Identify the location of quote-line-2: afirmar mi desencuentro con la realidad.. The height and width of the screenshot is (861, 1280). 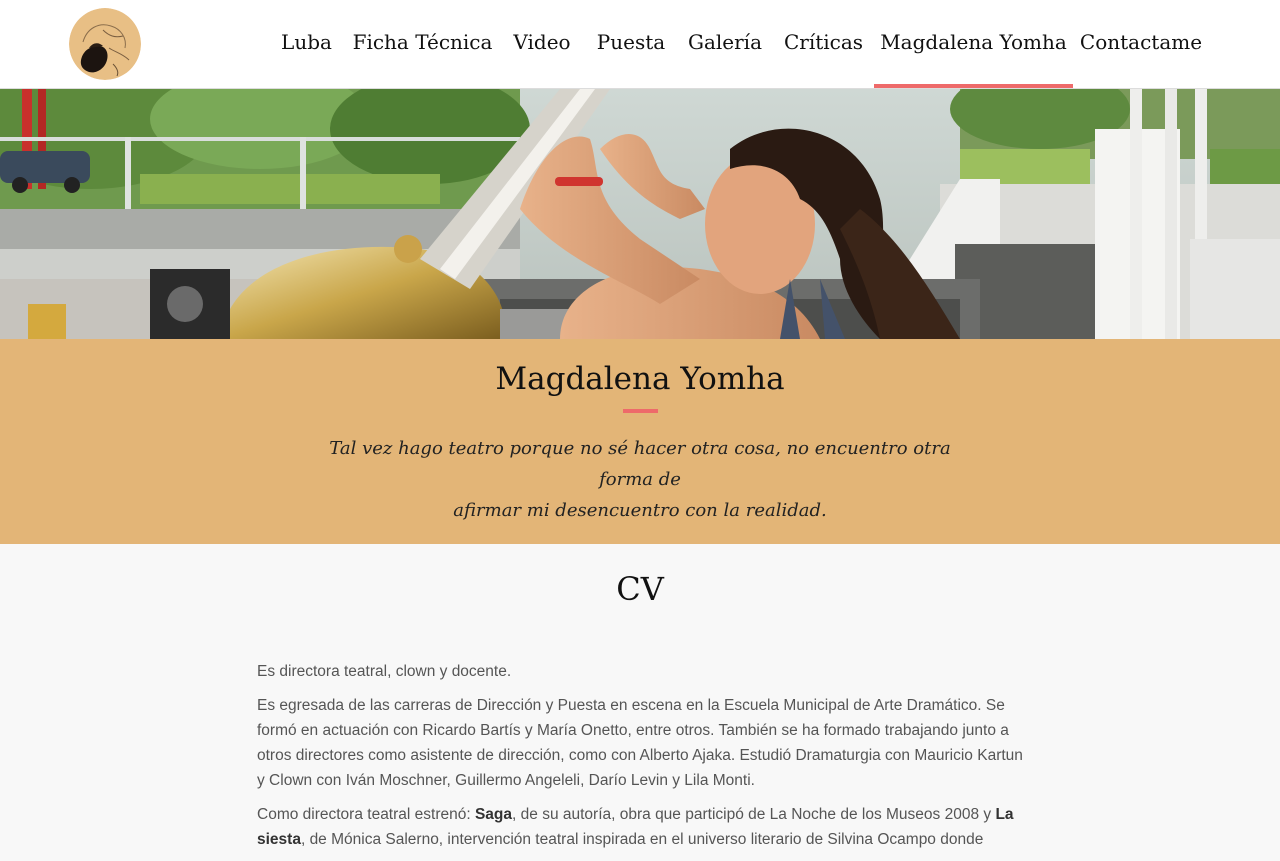
(640, 510).